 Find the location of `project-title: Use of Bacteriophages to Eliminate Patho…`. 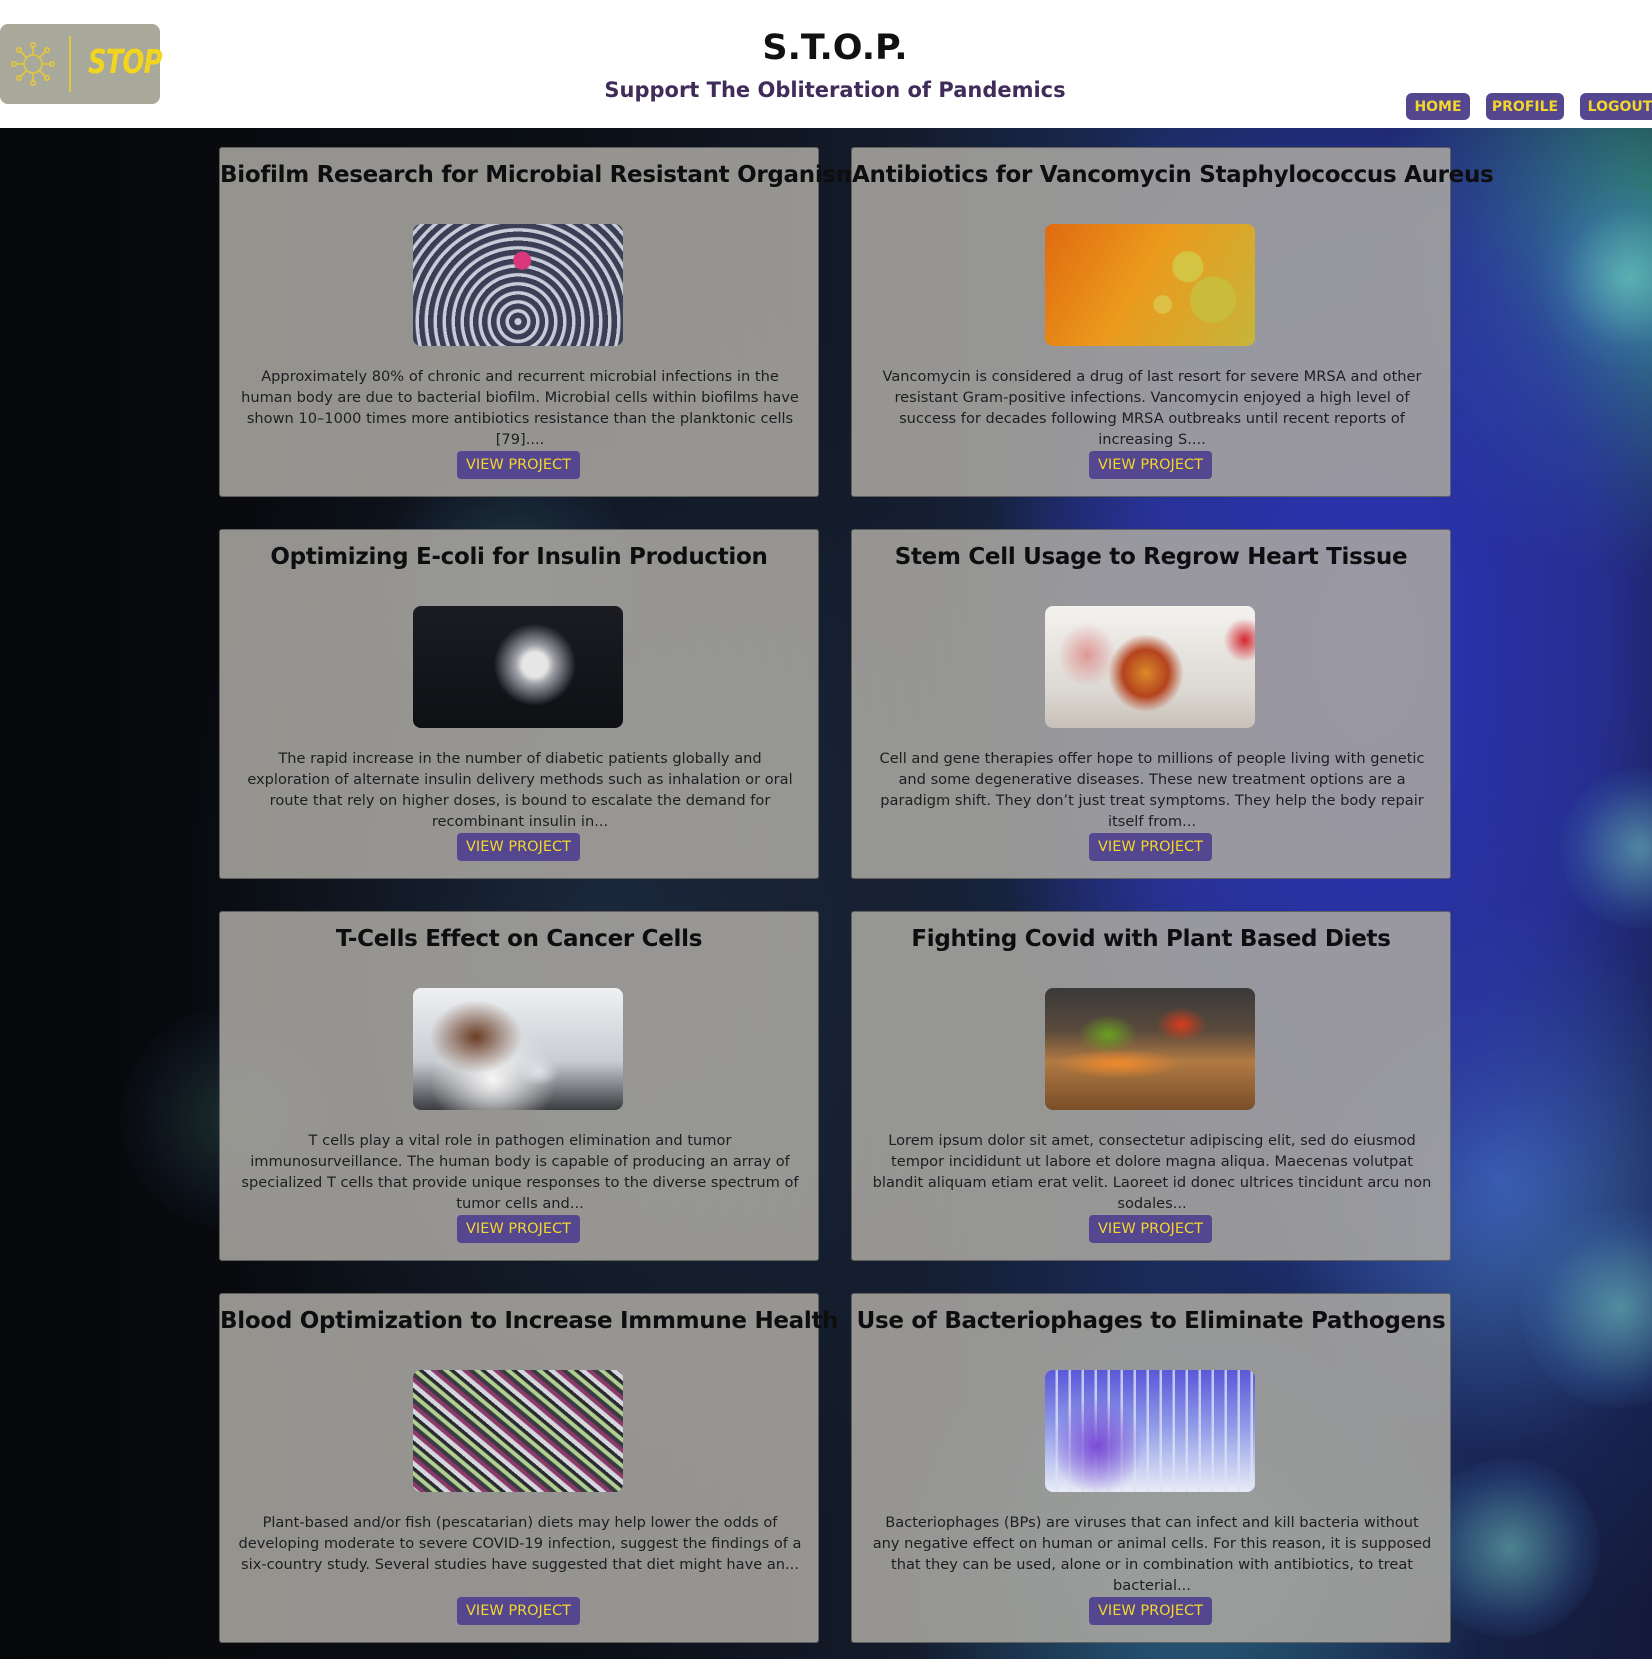

project-title: Use of Bacteriophages to Eliminate Patho… is located at coordinates (1151, 1321).